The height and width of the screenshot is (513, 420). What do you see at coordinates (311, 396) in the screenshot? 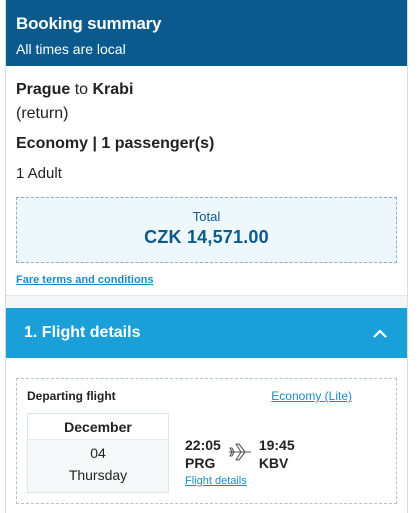
I see `fare-type-link: Economy (Lite)` at bounding box center [311, 396].